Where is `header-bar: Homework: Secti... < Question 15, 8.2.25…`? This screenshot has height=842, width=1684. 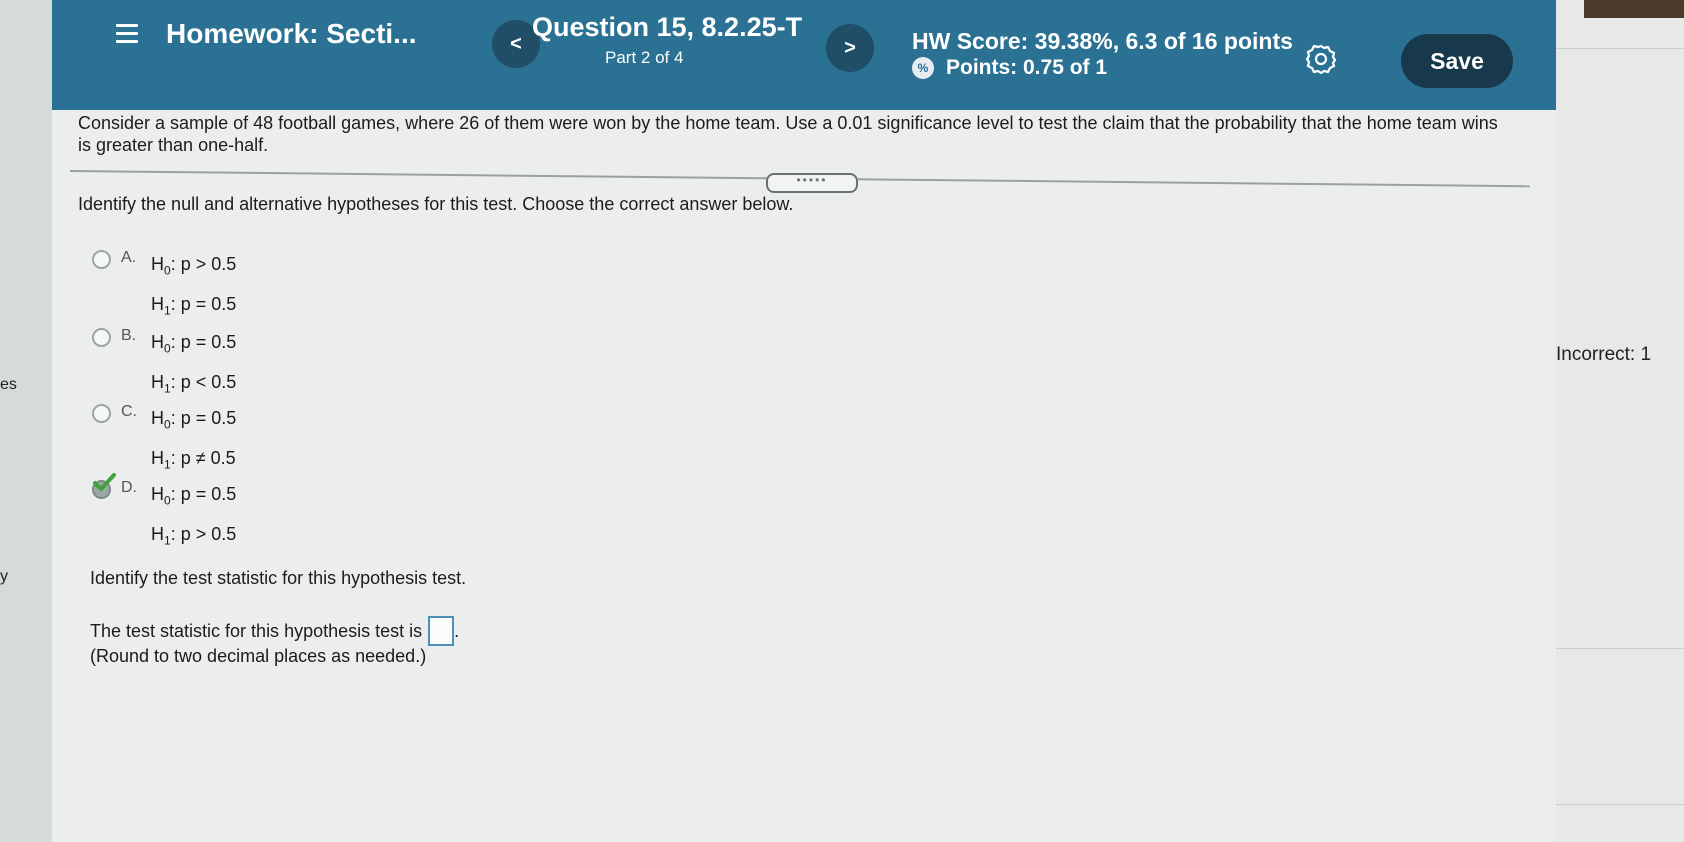 header-bar: Homework: Secti... < Question 15, 8.2.25… is located at coordinates (804, 55).